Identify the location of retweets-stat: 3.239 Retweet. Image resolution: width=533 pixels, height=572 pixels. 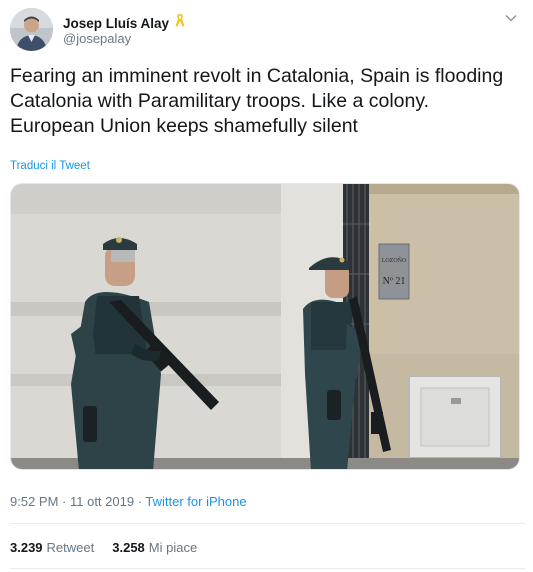
(52, 547).